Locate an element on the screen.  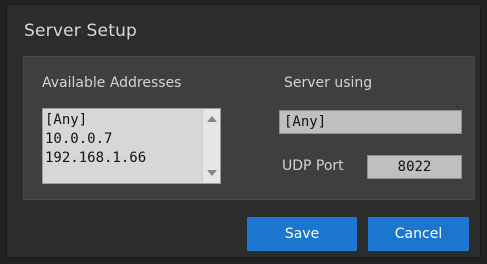
address-item: 10.0.0.7 is located at coordinates (124, 139).